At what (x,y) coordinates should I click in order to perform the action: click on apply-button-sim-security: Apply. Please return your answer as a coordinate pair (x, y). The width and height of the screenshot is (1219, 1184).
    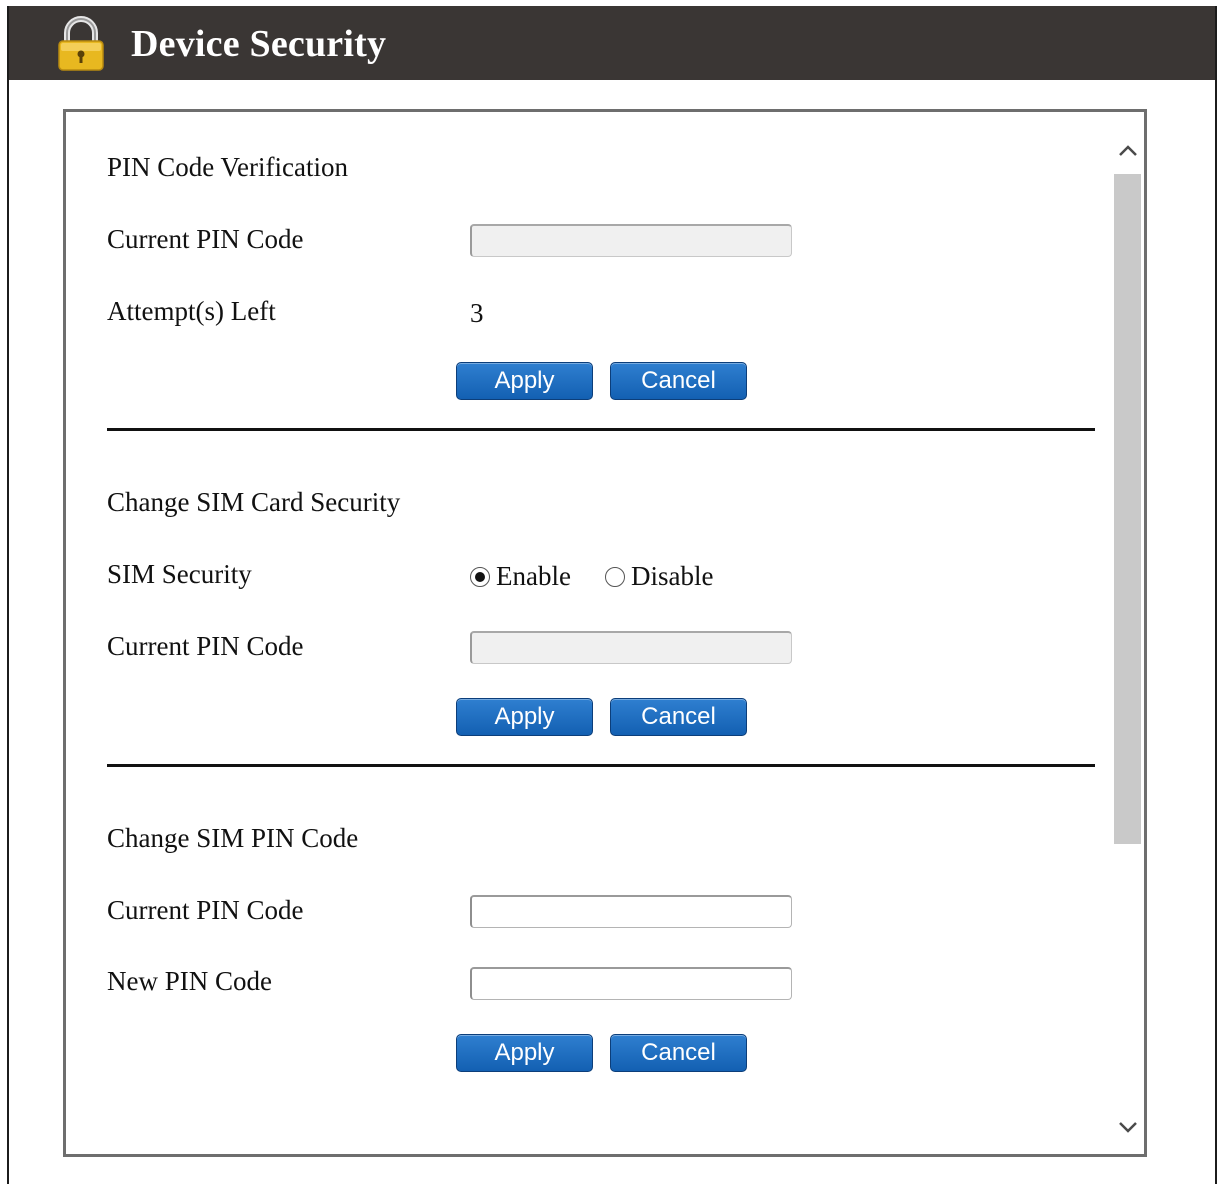
    Looking at the image, I should click on (524, 717).